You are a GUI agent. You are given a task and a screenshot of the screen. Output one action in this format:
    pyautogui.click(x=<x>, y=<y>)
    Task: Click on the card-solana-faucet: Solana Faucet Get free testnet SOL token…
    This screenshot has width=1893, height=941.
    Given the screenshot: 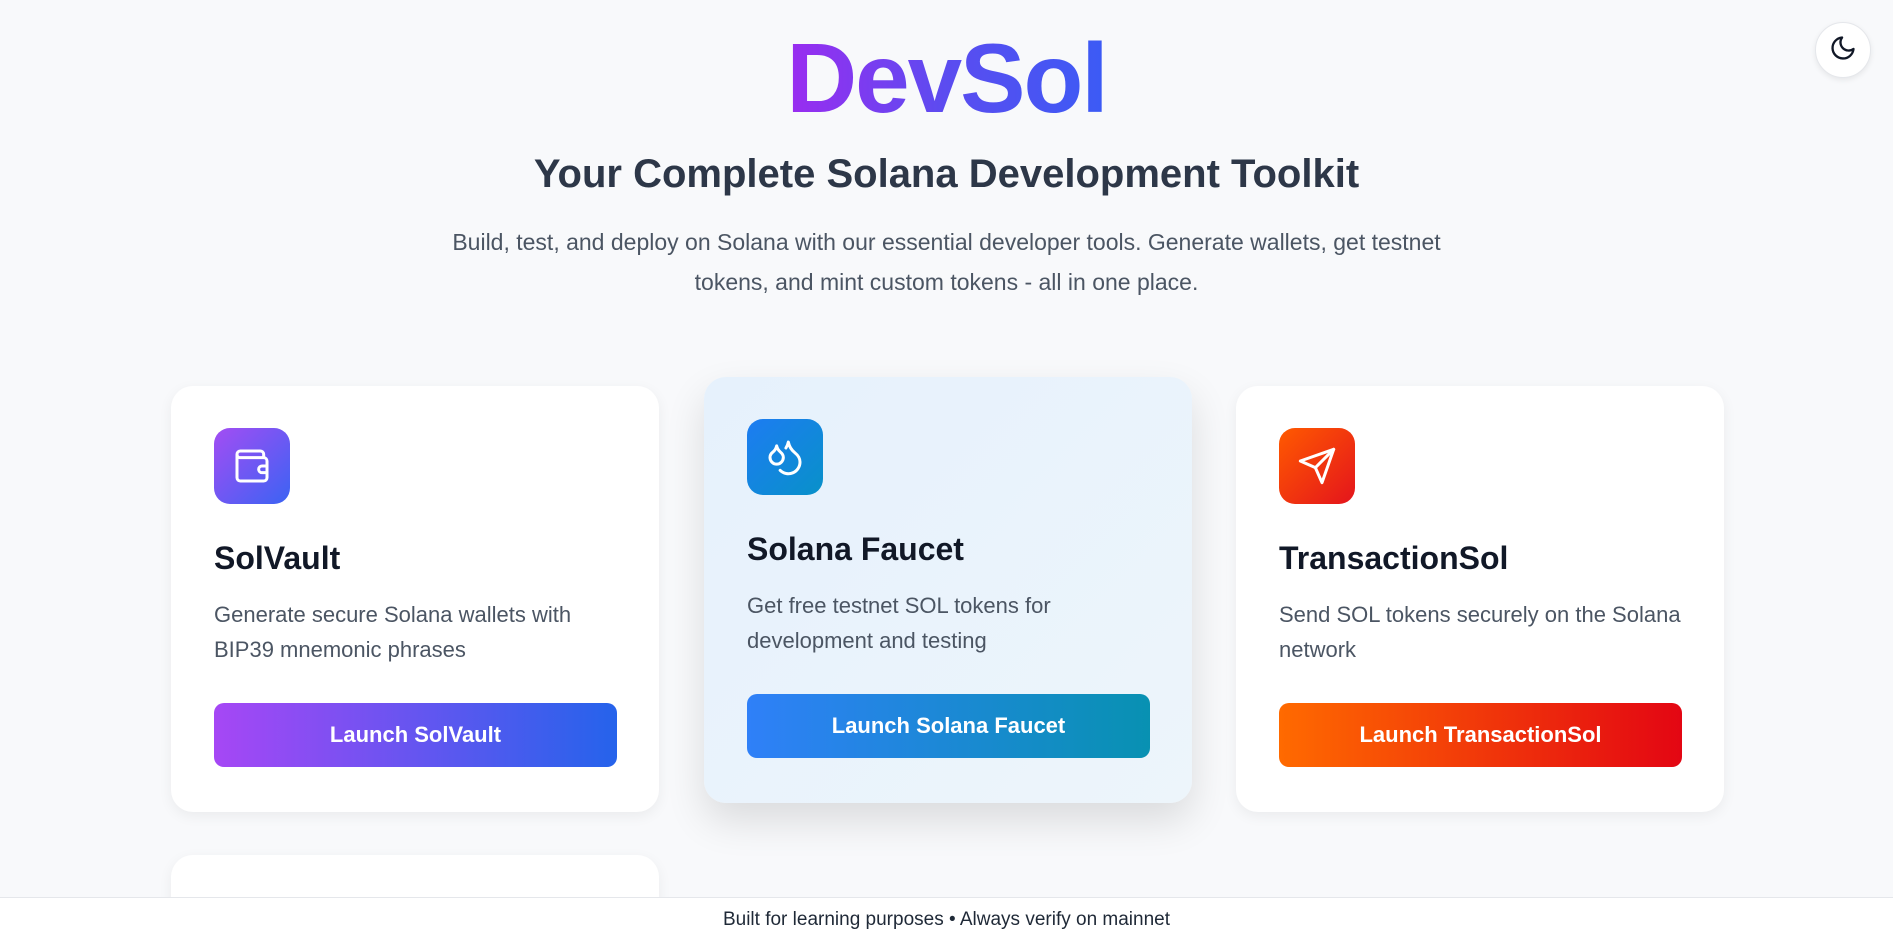 What is the action you would take?
    pyautogui.click(x=948, y=590)
    